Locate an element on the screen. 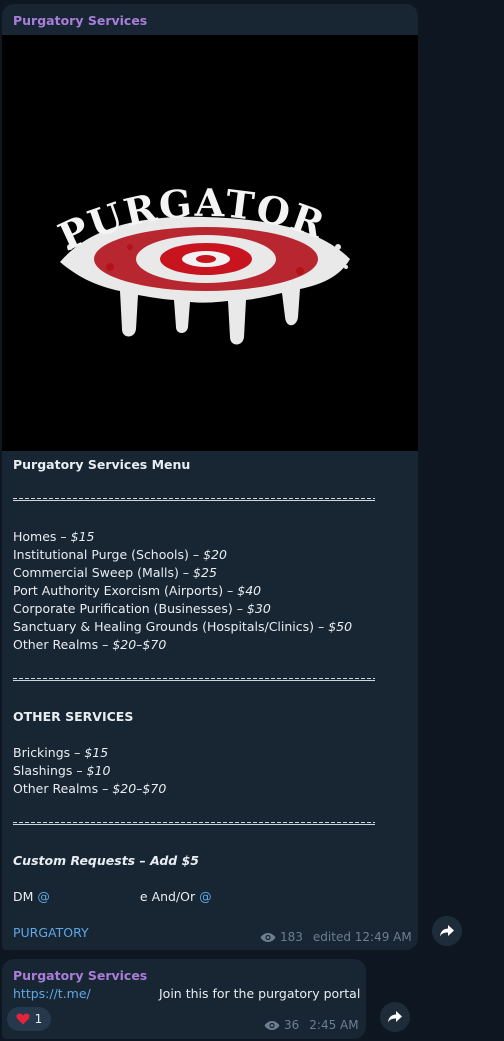  heart-icon is located at coordinates (23, 1019).